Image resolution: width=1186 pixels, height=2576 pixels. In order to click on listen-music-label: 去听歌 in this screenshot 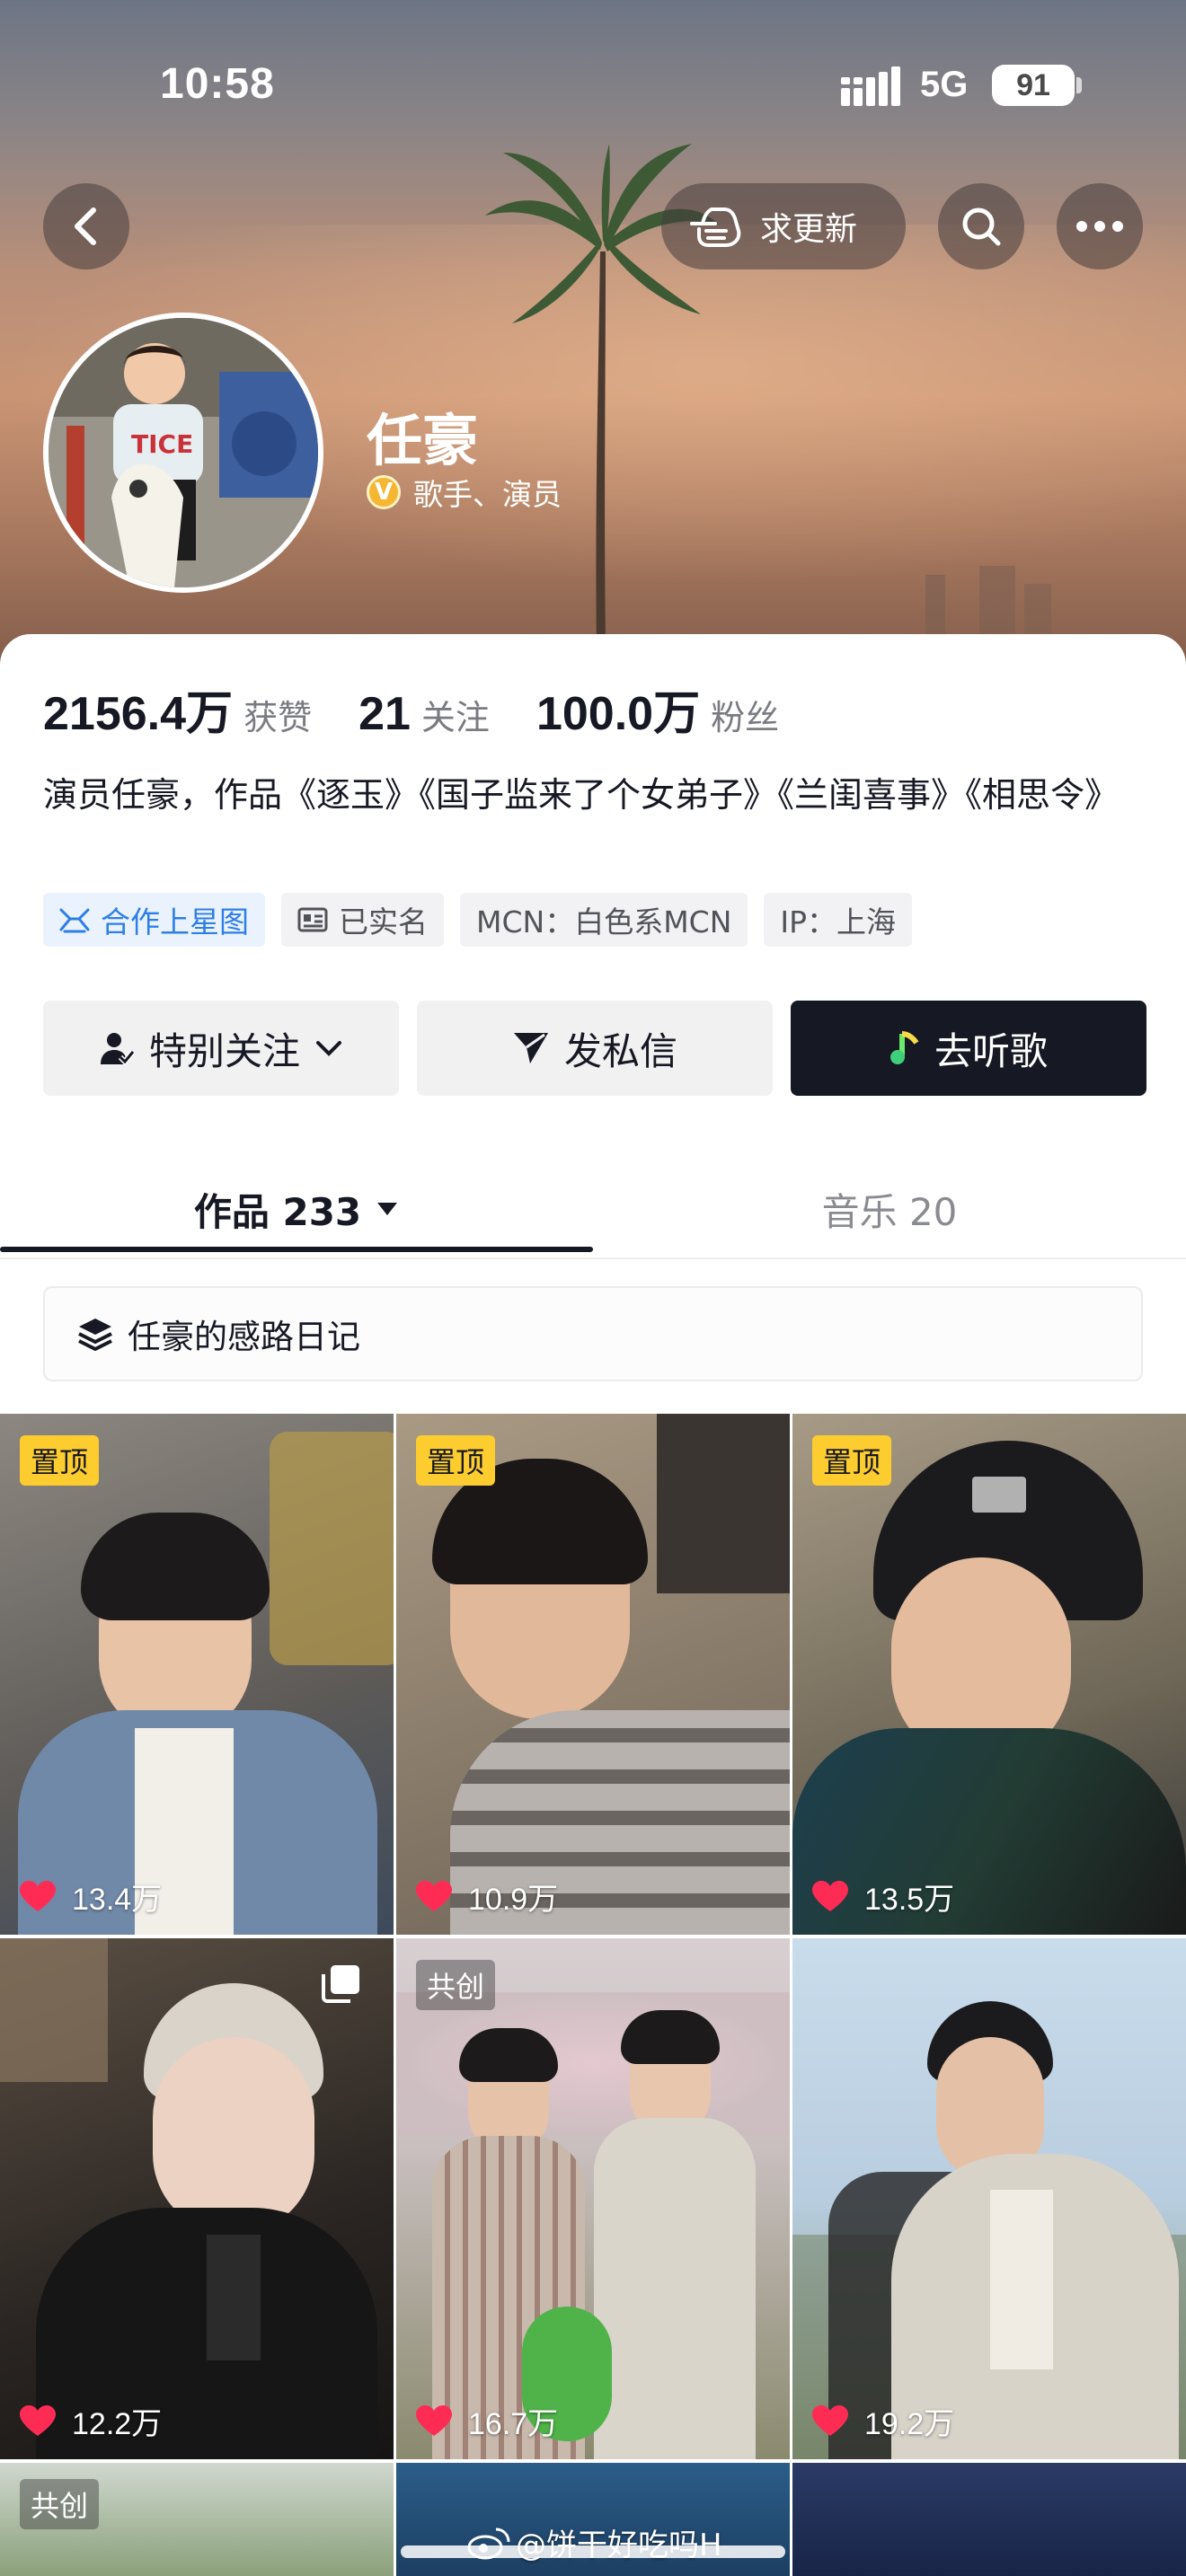, I will do `click(991, 1050)`.